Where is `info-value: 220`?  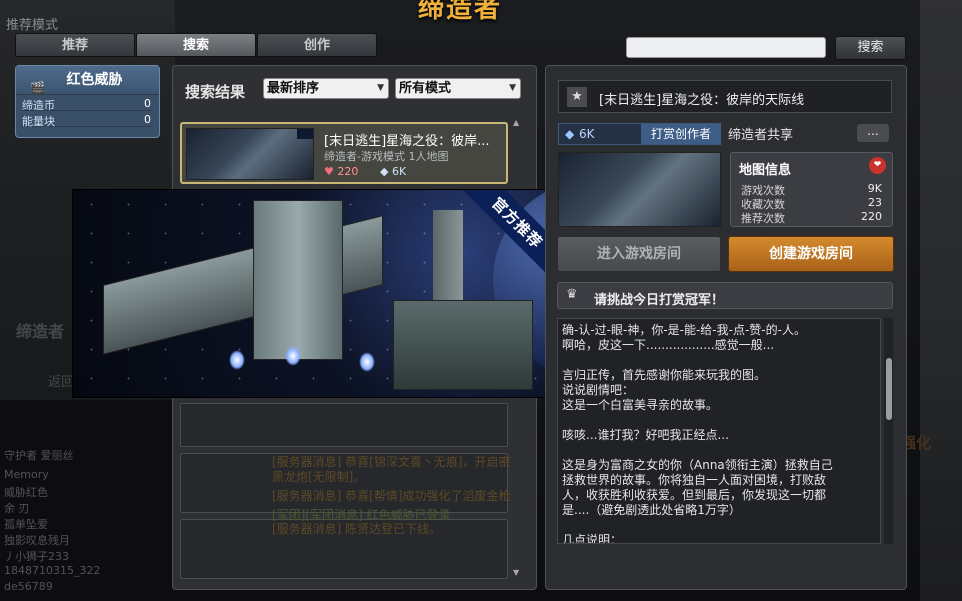
info-value: 220 is located at coordinates (871, 216).